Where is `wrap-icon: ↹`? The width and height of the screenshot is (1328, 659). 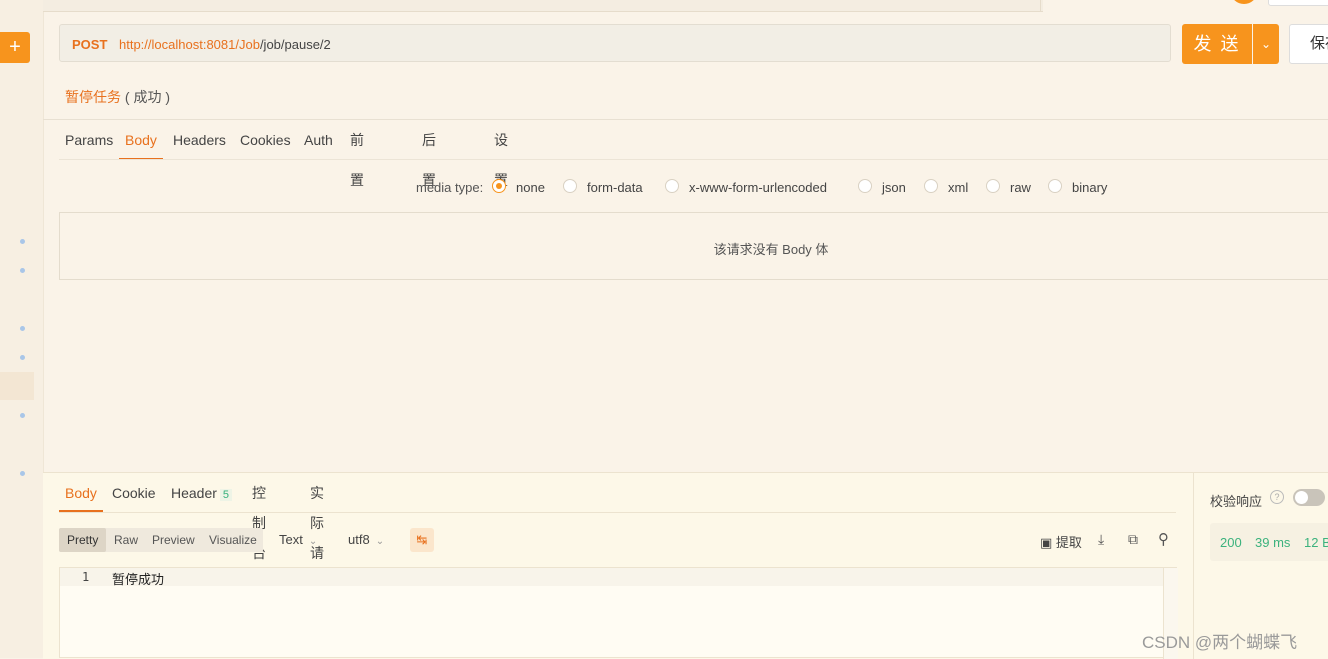 wrap-icon: ↹ is located at coordinates (422, 539).